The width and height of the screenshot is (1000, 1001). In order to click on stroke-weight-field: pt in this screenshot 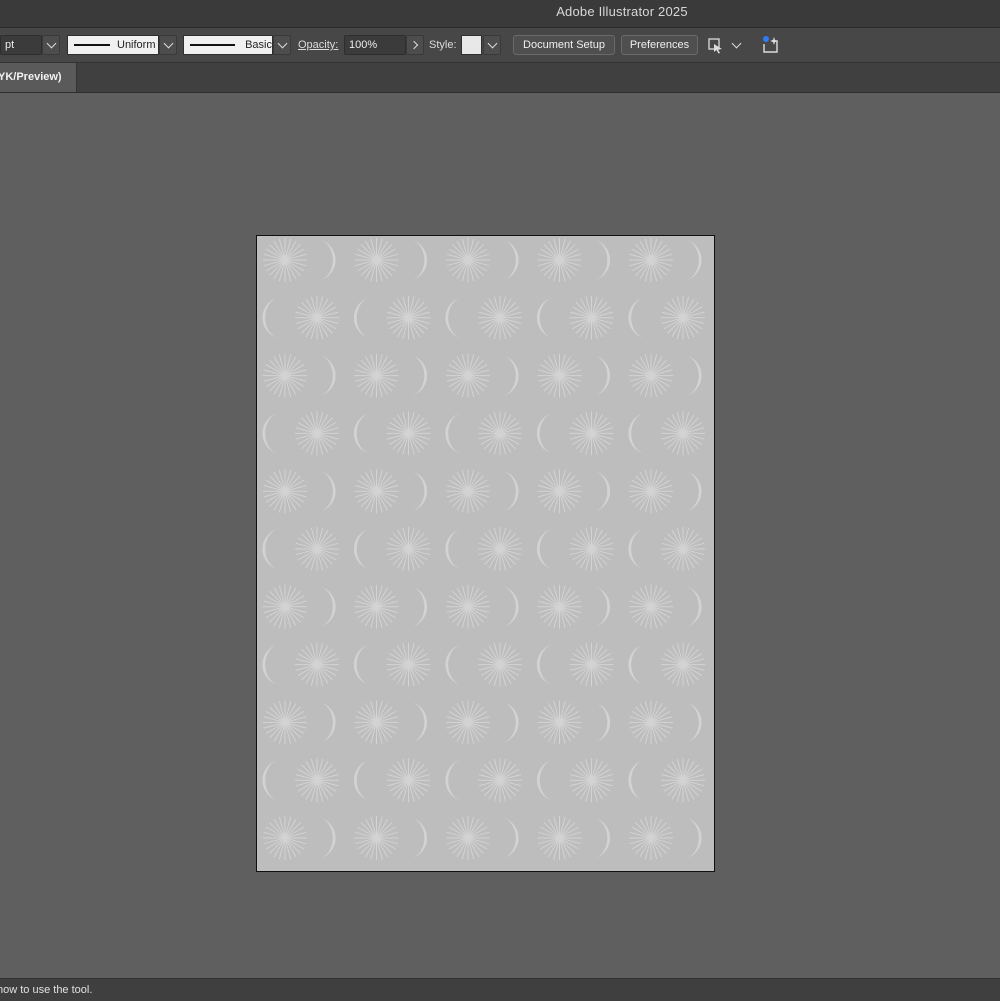, I will do `click(21, 45)`.